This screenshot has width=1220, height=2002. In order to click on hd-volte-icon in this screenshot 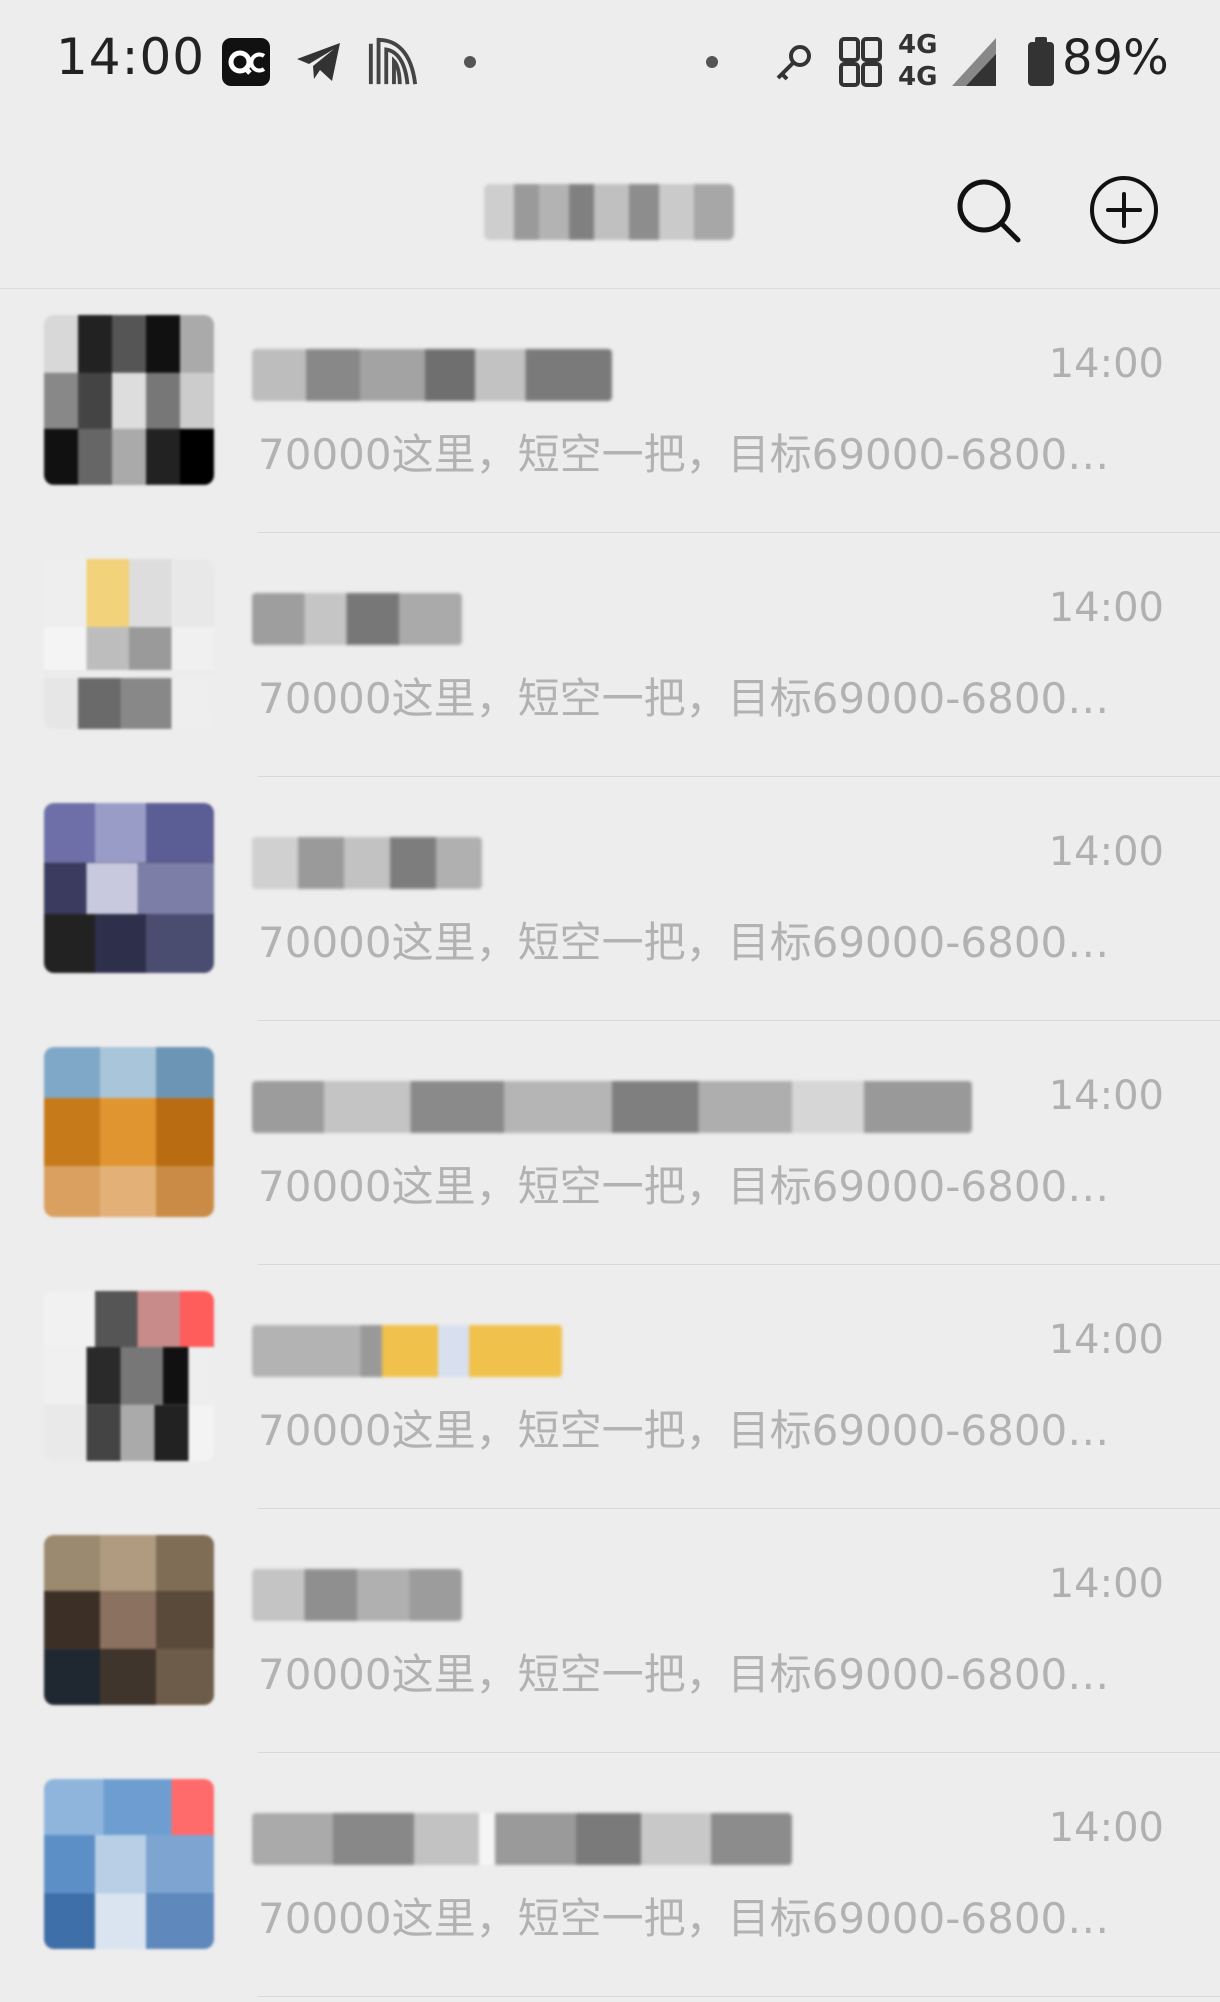, I will do `click(860, 62)`.